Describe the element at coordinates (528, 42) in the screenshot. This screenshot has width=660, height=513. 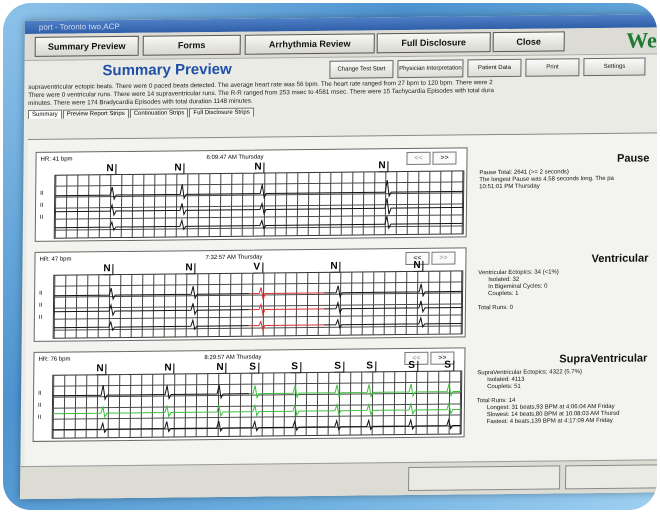
I see `close-button: Close` at that location.